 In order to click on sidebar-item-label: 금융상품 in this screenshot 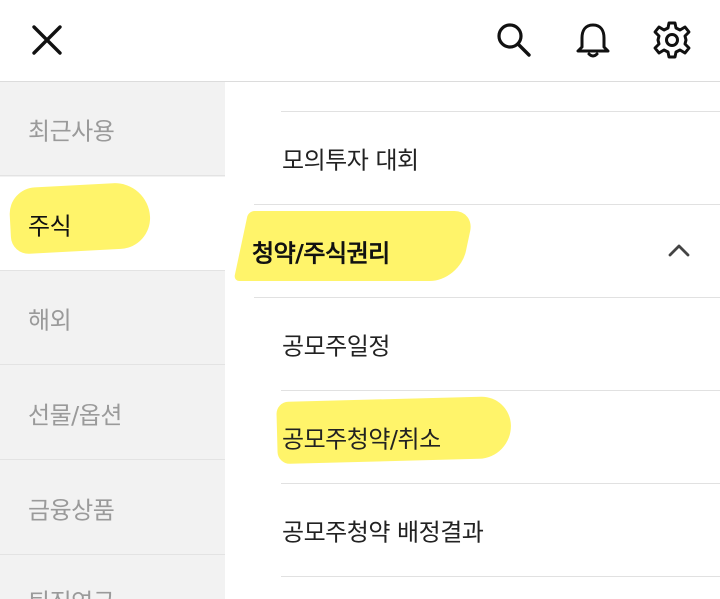, I will do `click(71, 510)`.